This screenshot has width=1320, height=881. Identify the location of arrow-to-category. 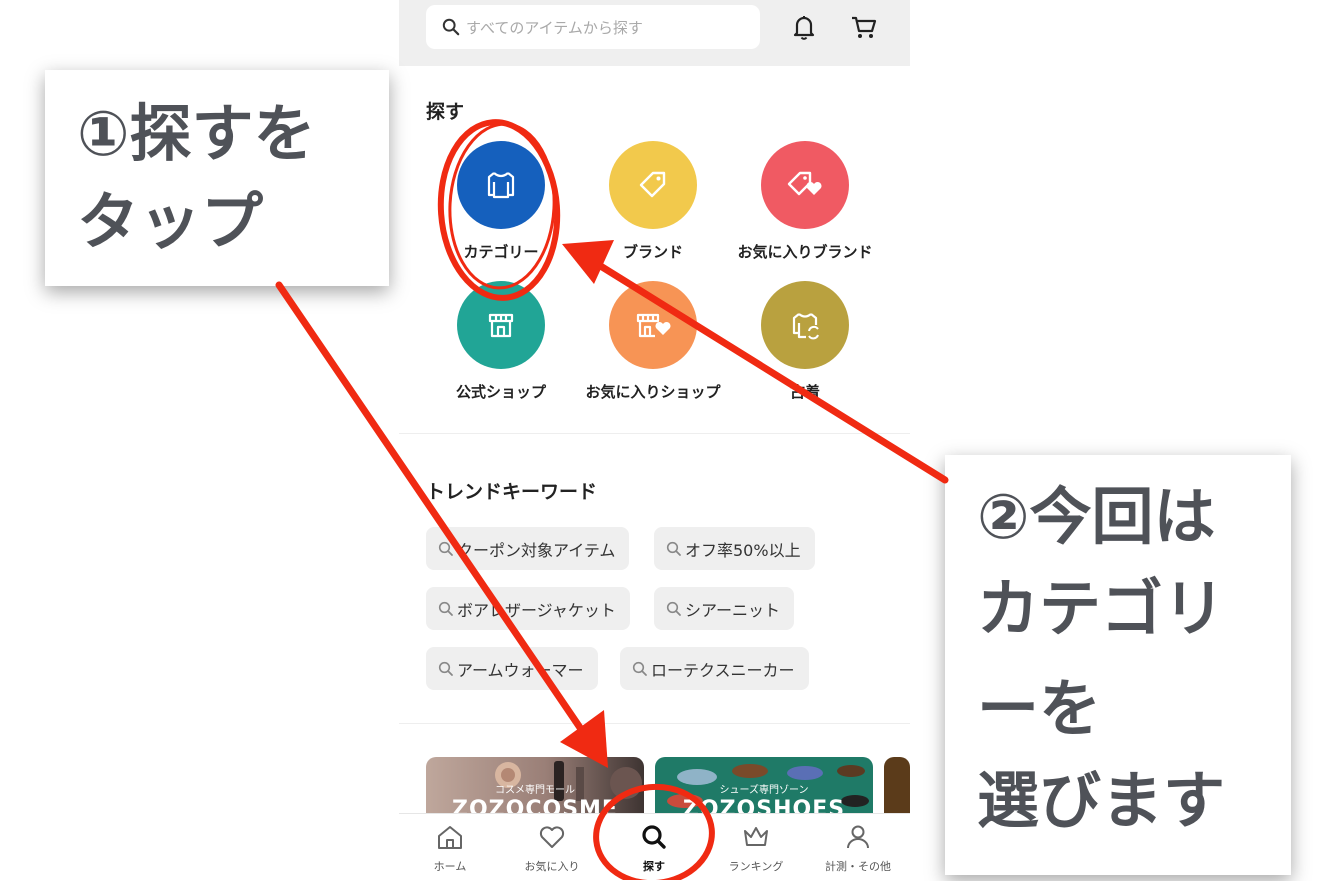
(761, 366).